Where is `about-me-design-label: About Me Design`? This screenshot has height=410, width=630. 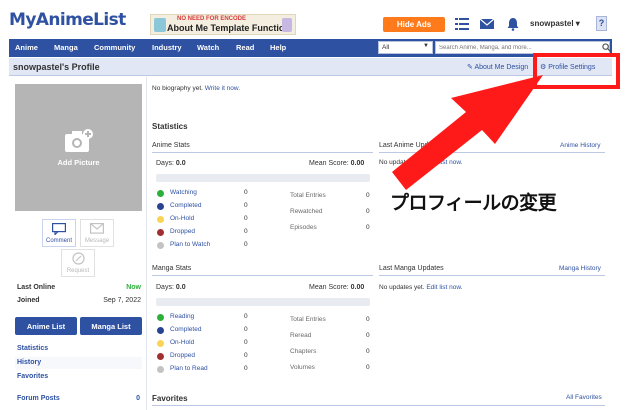 about-me-design-label: About Me Design is located at coordinates (501, 67).